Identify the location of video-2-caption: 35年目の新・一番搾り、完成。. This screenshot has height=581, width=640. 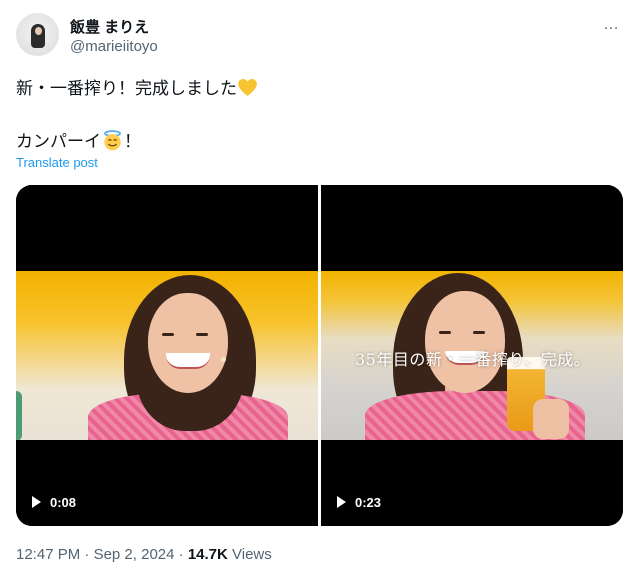
(473, 359).